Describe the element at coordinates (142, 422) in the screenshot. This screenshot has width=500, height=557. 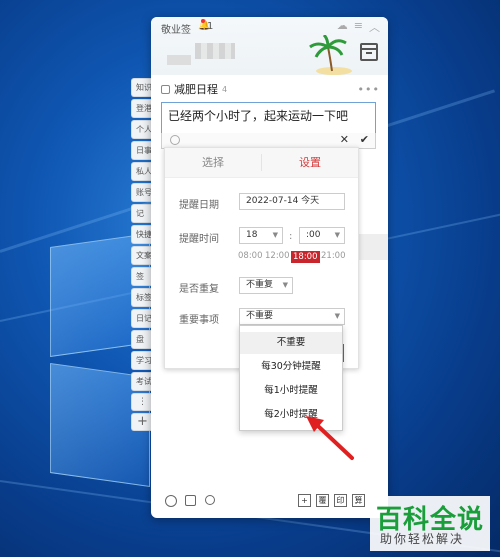
I see `add-tab-button: +` at that location.